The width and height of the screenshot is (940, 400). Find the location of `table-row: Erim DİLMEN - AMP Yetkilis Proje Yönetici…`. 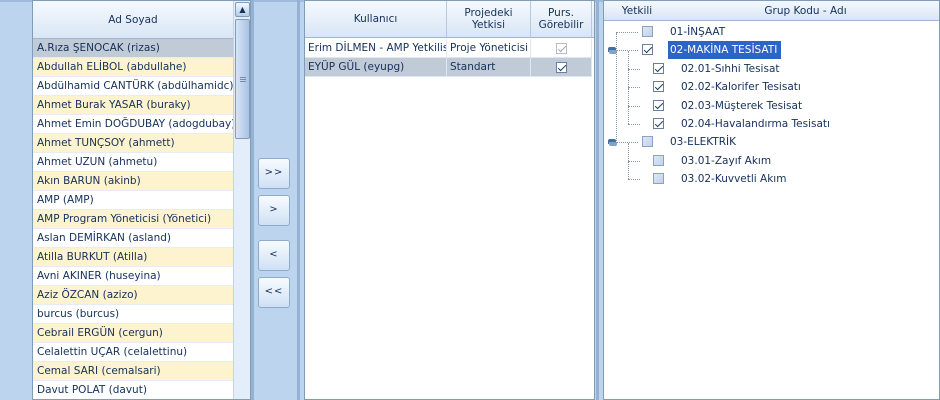

table-row: Erim DİLMEN - AMP Yetkilis Proje Yönetici… is located at coordinates (448, 48).